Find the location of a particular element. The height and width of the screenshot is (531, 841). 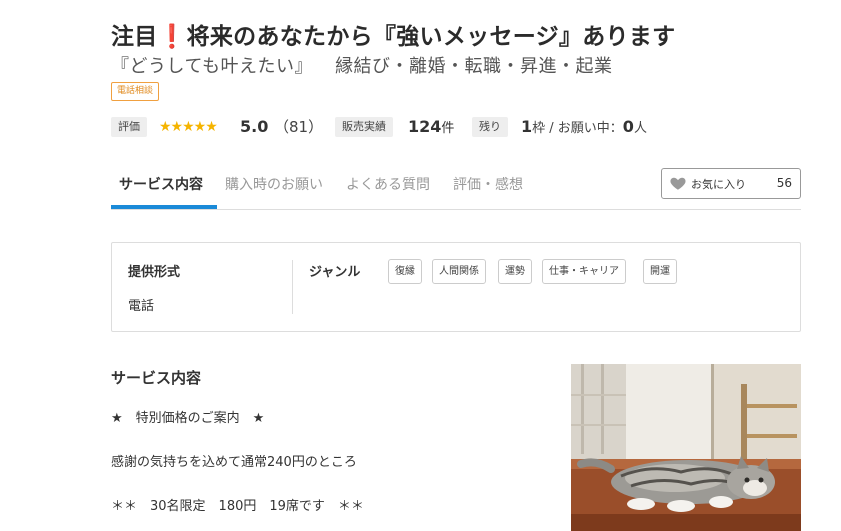

genre-tag: 復縁 is located at coordinates (405, 271).